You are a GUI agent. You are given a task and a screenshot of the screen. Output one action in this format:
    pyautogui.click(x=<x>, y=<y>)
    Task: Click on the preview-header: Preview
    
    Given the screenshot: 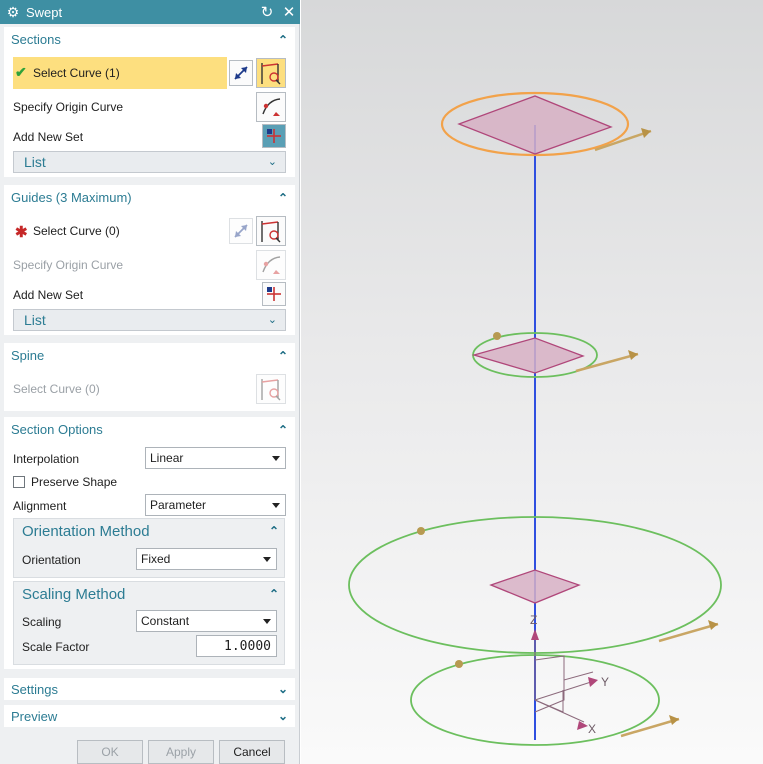 What is the action you would take?
    pyautogui.click(x=34, y=716)
    